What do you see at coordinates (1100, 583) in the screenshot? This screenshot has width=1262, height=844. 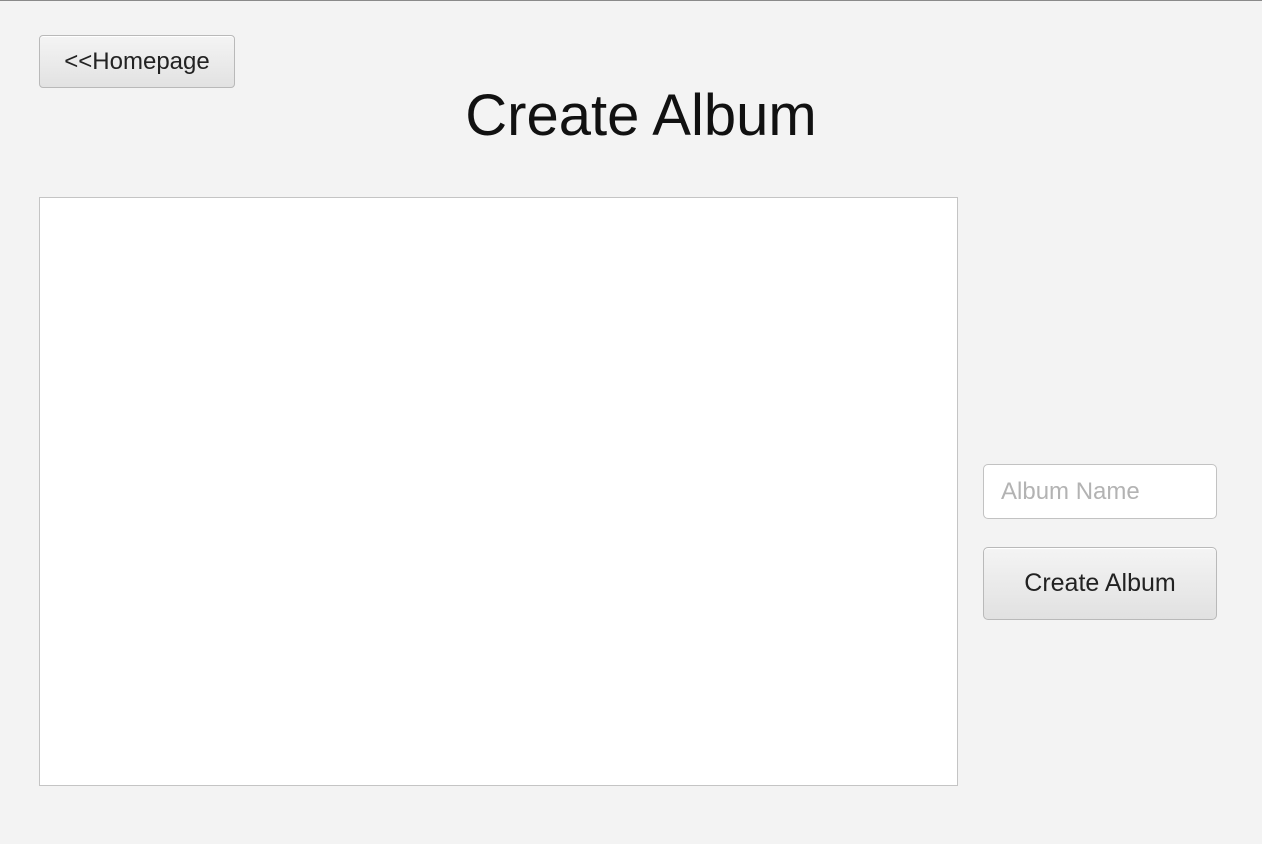 I see `create-album-button: Create Album` at bounding box center [1100, 583].